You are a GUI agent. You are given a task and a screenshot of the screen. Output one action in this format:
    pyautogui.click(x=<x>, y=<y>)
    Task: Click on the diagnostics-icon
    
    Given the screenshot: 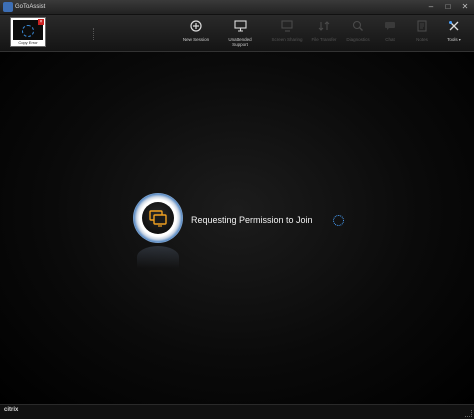 What is the action you would take?
    pyautogui.click(x=358, y=27)
    